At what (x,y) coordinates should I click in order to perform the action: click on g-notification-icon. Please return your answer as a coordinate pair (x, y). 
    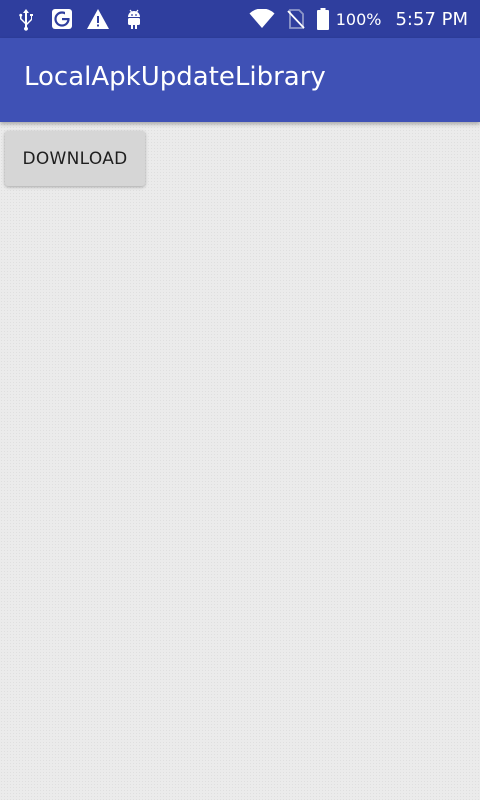
    Looking at the image, I should click on (62, 19).